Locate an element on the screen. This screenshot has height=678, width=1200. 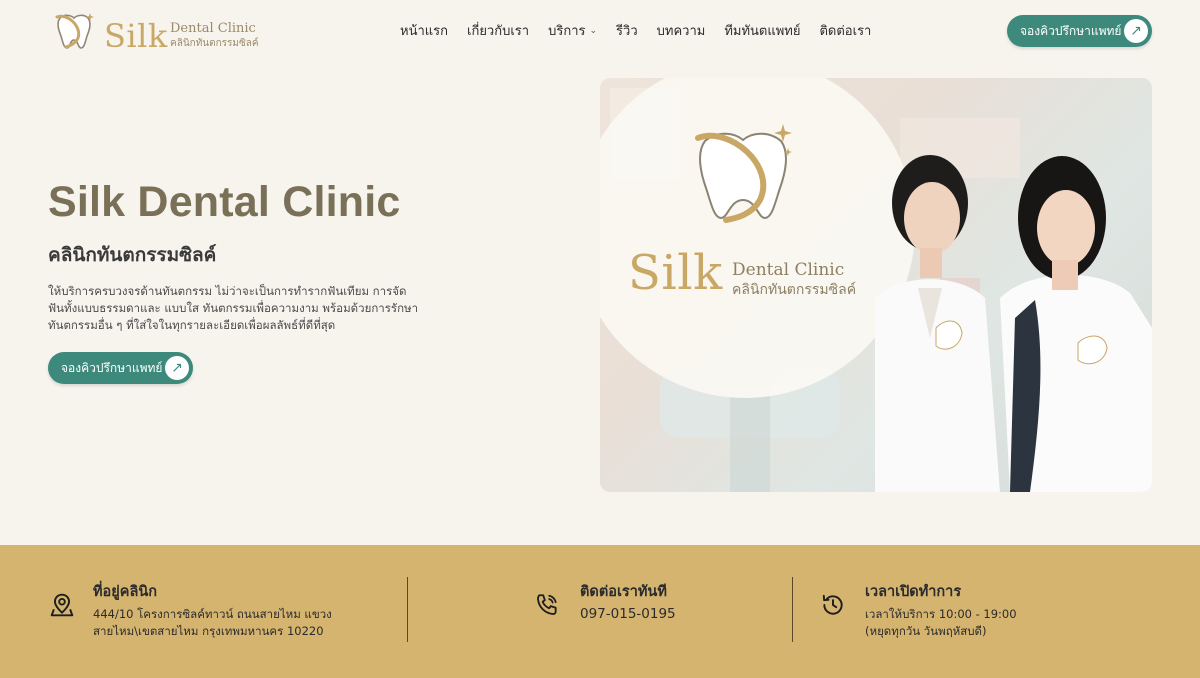
hero-subtitle: คลินิกทันตกรรมซิลค์ is located at coordinates (132, 255).